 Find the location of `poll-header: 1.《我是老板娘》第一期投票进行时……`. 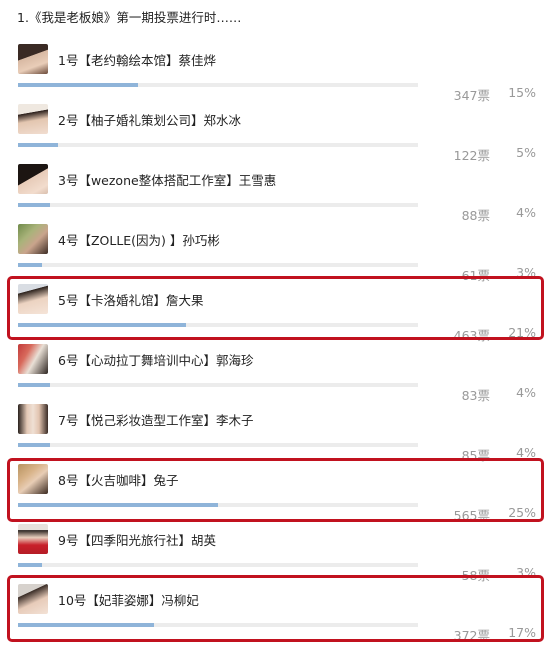

poll-header: 1.《我是老板娘》第一期投票进行时…… is located at coordinates (277, 17).